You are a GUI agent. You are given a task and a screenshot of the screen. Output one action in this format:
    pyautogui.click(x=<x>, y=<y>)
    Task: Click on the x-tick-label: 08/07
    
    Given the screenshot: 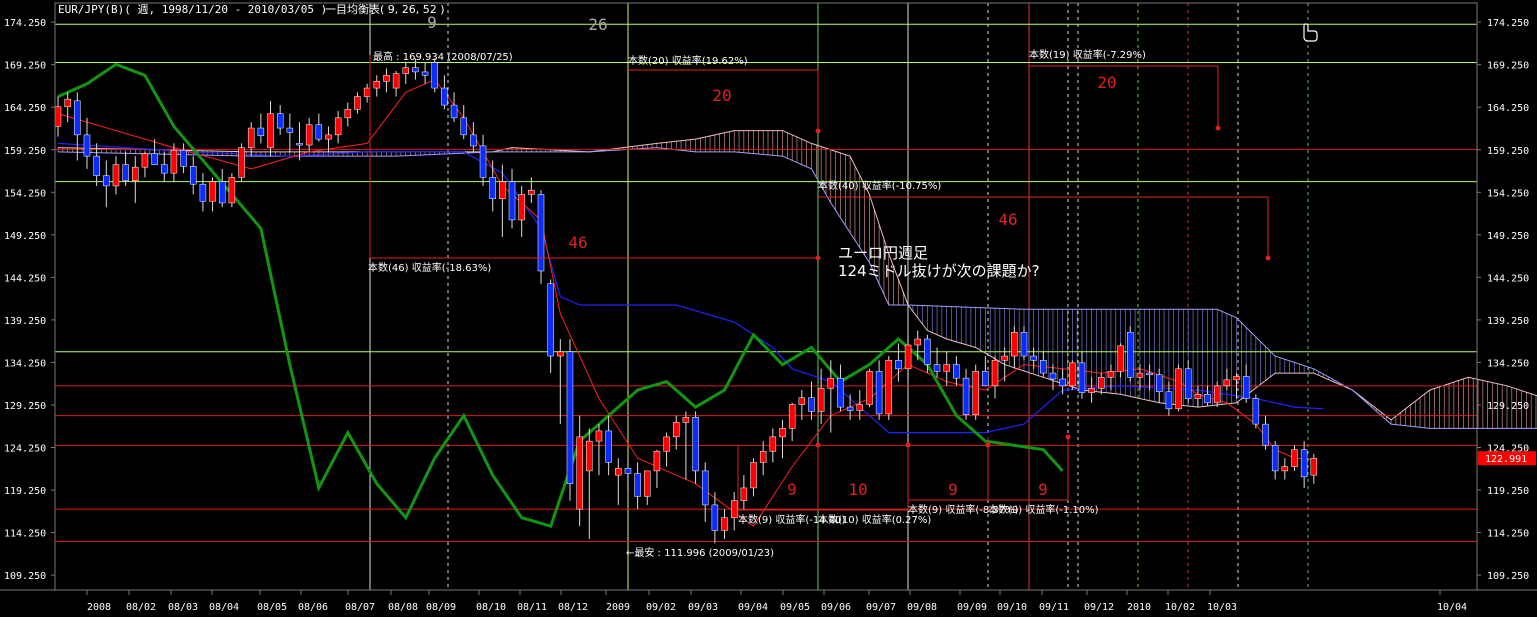 What is the action you would take?
    pyautogui.click(x=360, y=607)
    